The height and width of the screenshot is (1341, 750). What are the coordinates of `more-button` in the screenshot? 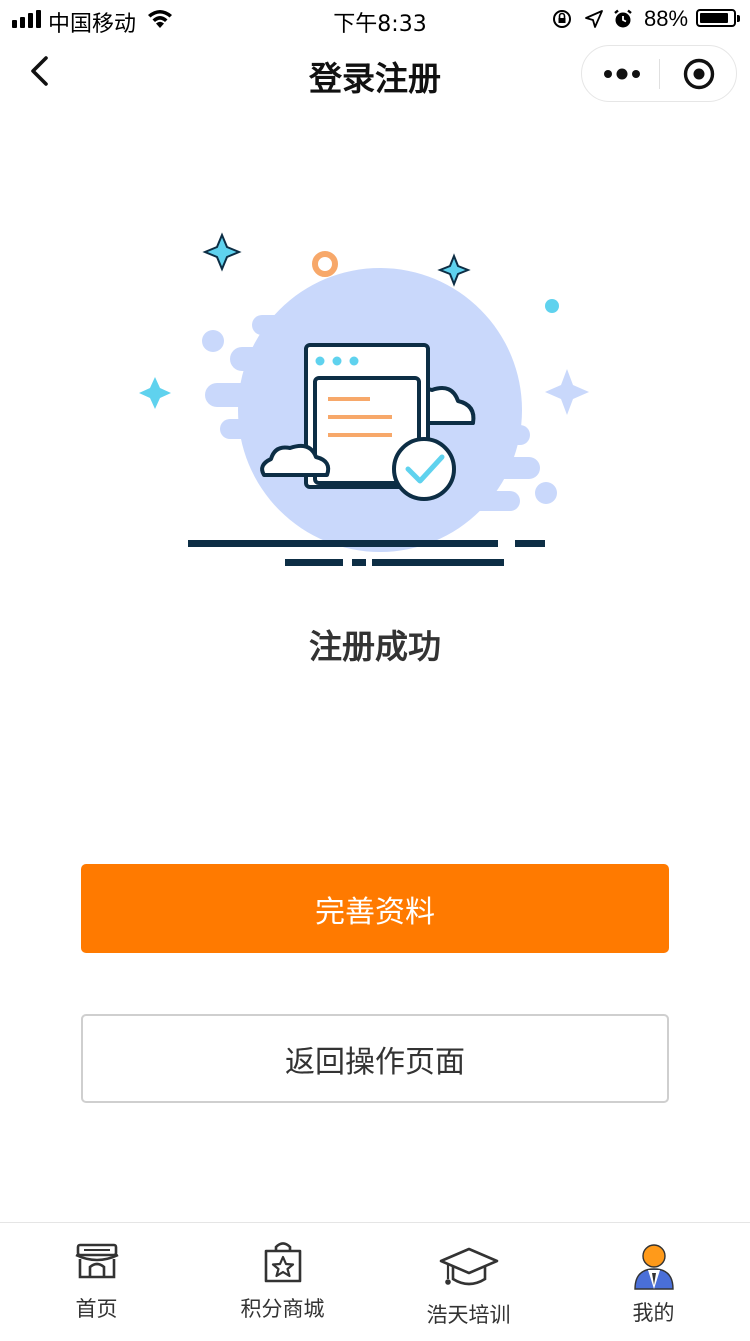 It's located at (622, 74).